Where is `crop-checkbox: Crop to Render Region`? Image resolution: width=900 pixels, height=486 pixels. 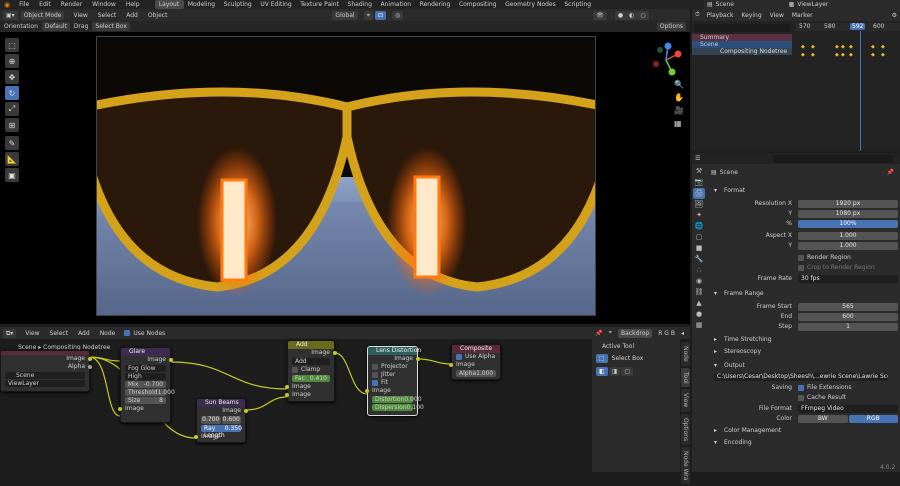
crop-checkbox: Crop to Render Region is located at coordinates (848, 267).